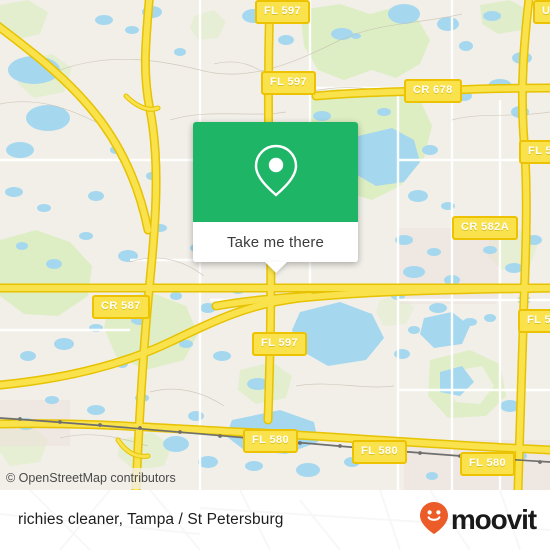 The image size is (550, 550). I want to click on take-me-there-button: Take me there, so click(275, 242).